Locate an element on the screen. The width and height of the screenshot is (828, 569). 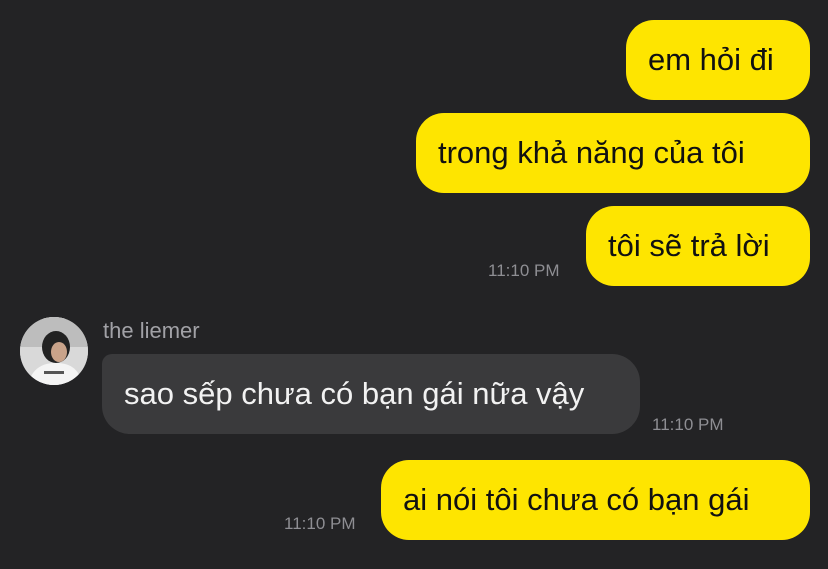
message-text: ai nói tôi chưa có bạn gái is located at coordinates (576, 499).